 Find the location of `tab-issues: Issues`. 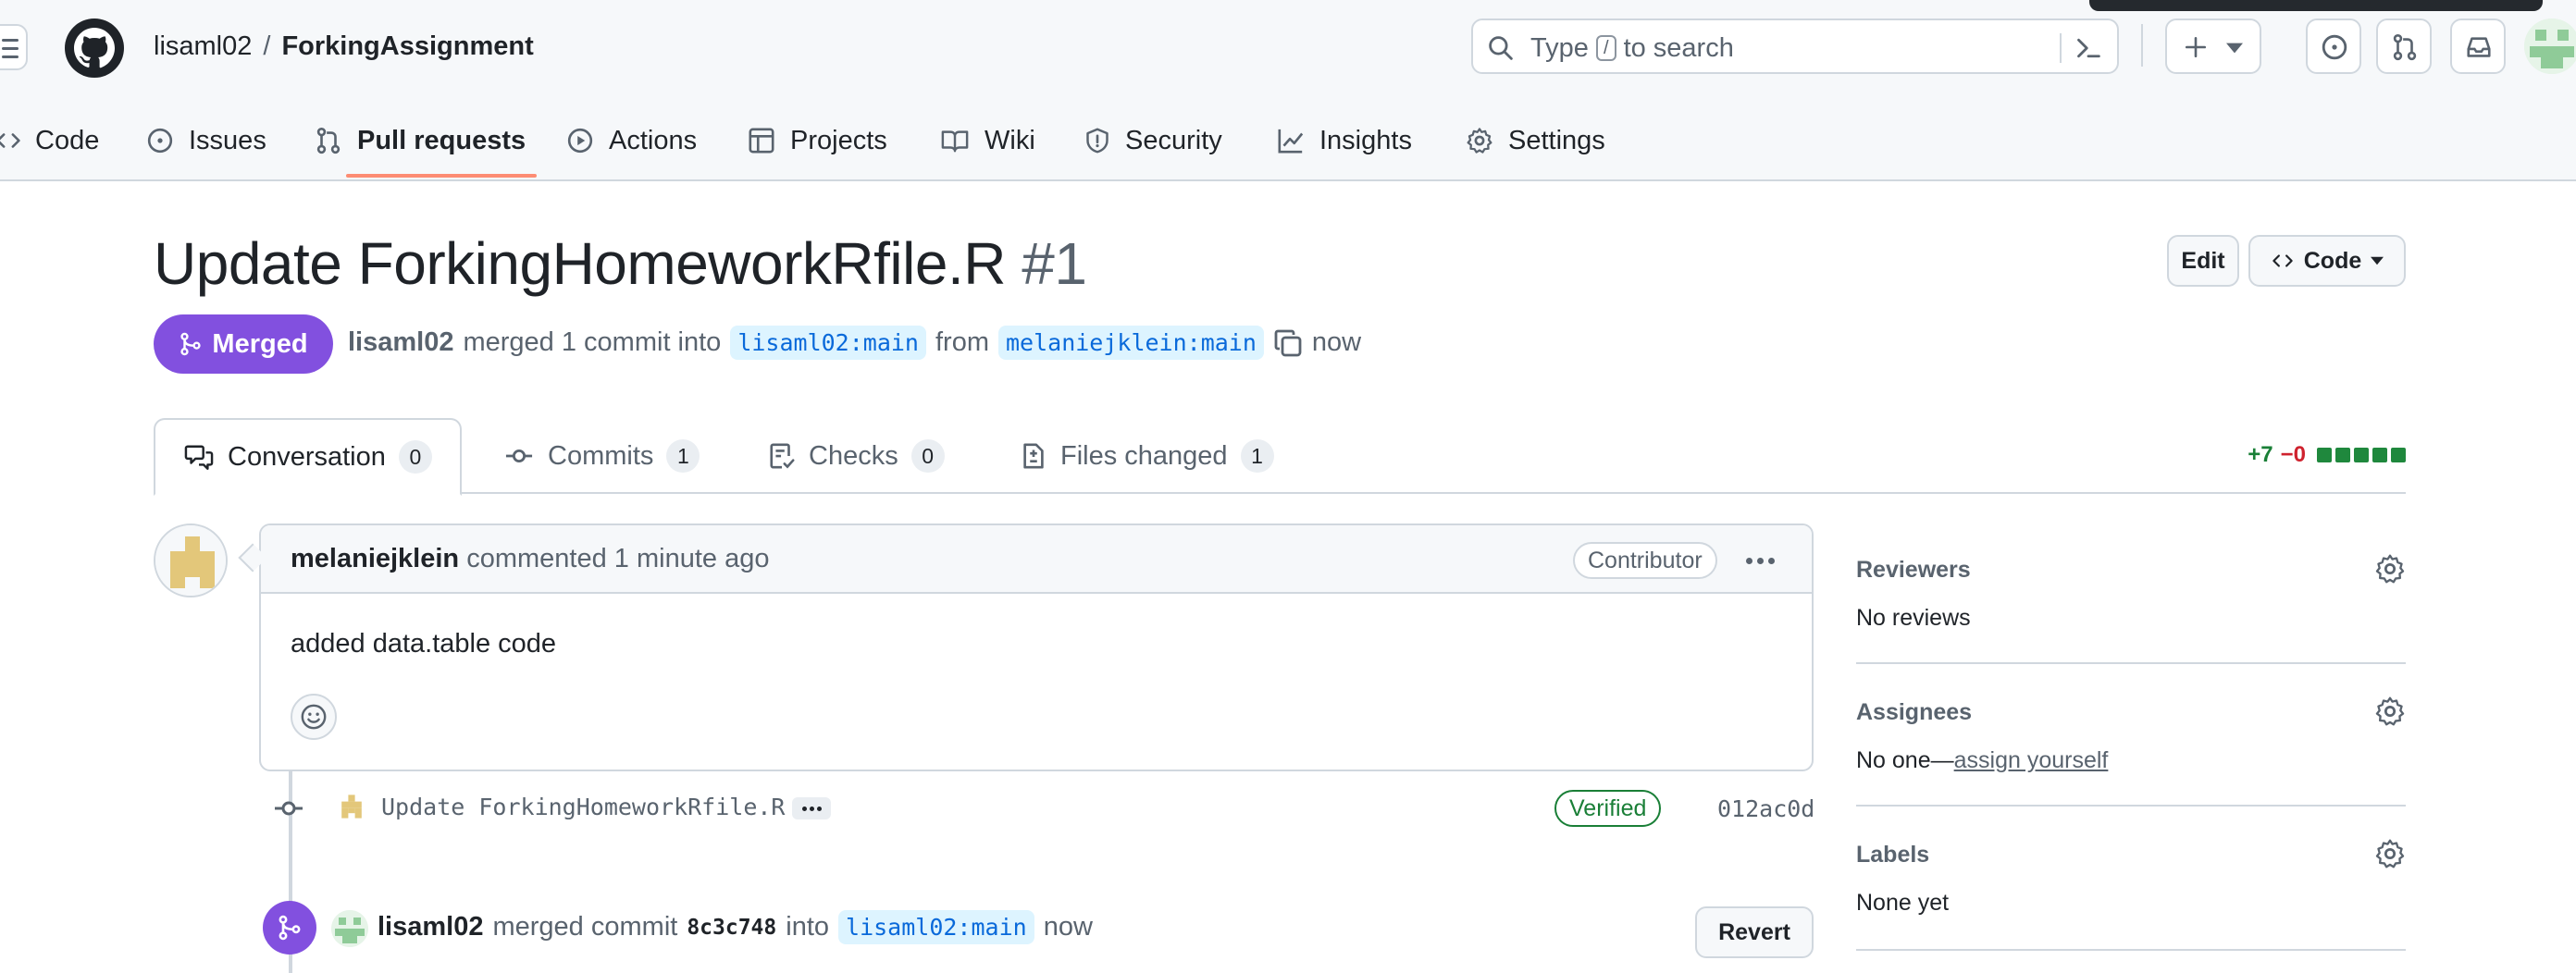

tab-issues: Issues is located at coordinates (206, 141).